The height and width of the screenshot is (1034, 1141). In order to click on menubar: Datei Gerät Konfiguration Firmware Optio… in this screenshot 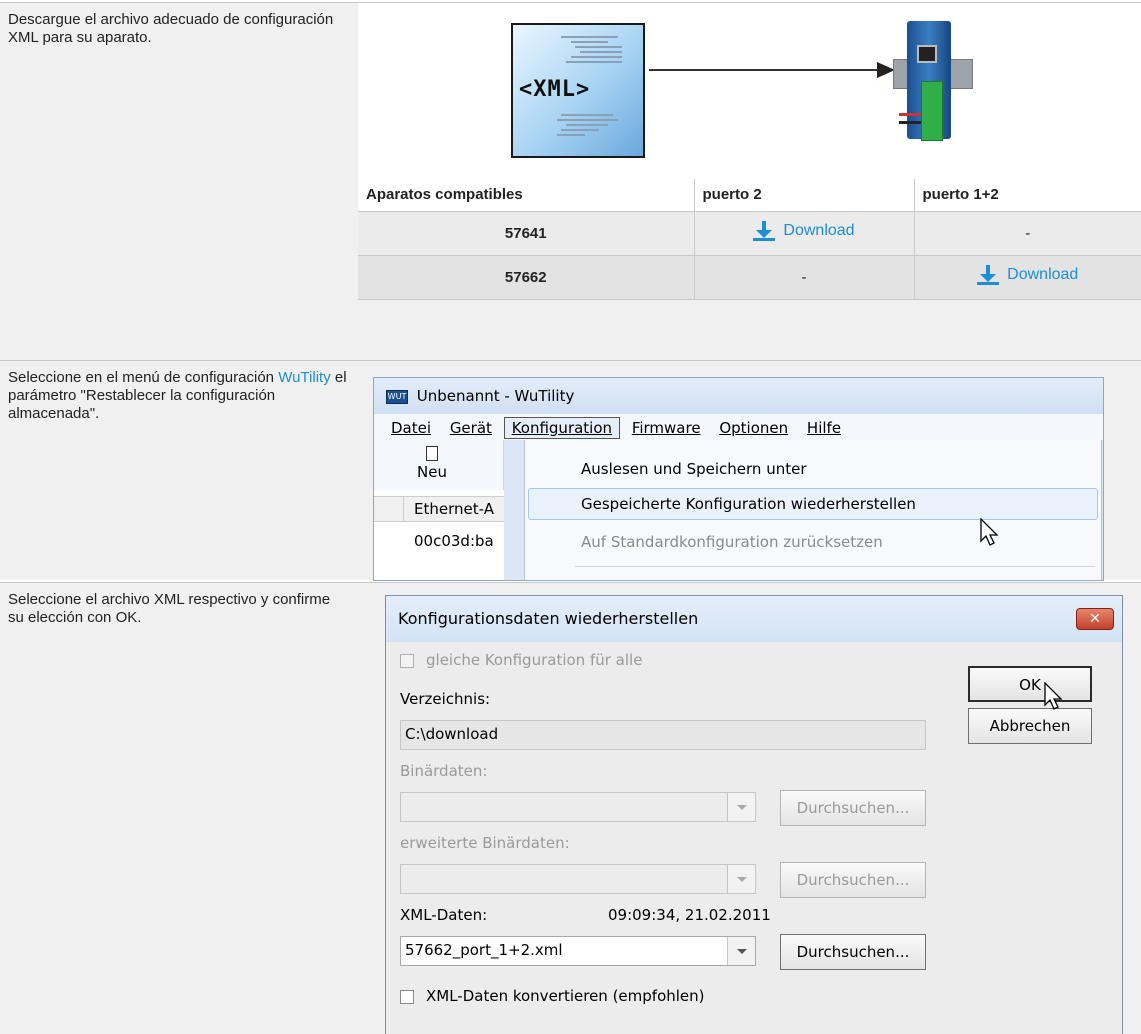, I will do `click(738, 427)`.